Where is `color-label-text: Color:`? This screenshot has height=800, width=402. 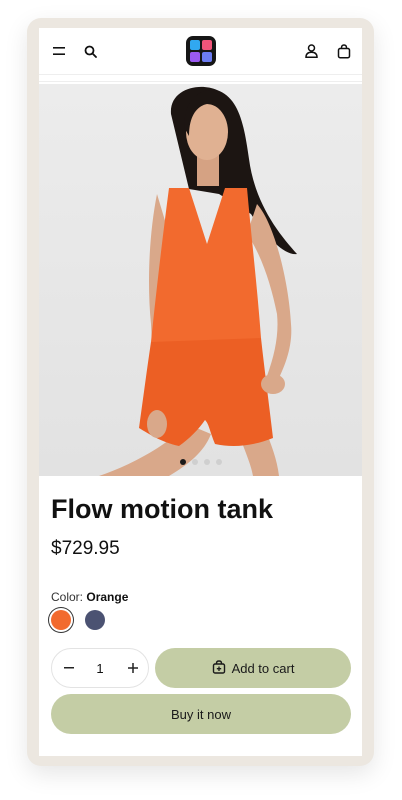
color-label-text: Color: is located at coordinates (67, 597).